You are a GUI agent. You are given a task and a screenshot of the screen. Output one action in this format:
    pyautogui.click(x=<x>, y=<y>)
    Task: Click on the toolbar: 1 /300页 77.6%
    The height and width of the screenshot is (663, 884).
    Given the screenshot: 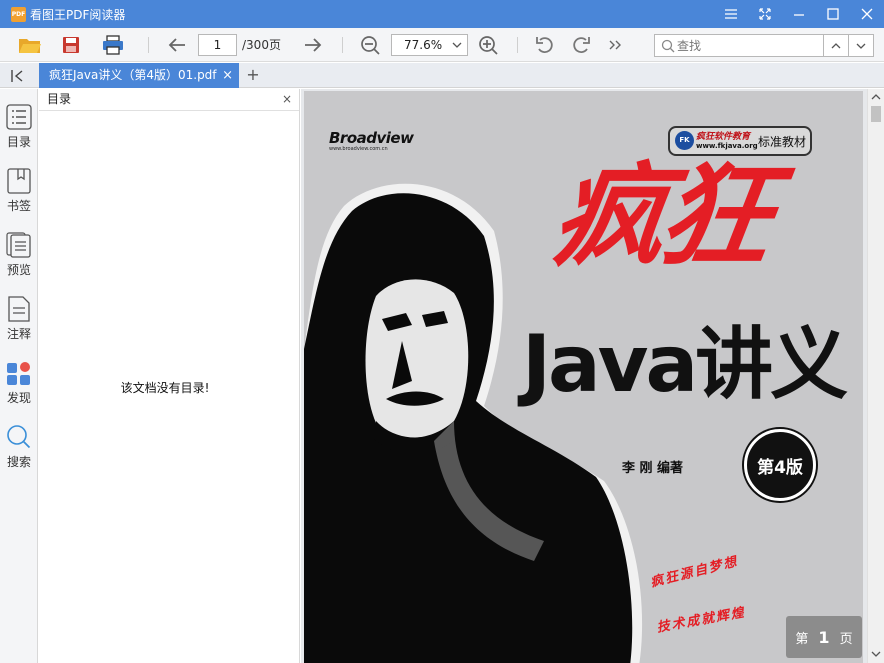 What is the action you would take?
    pyautogui.click(x=442, y=45)
    